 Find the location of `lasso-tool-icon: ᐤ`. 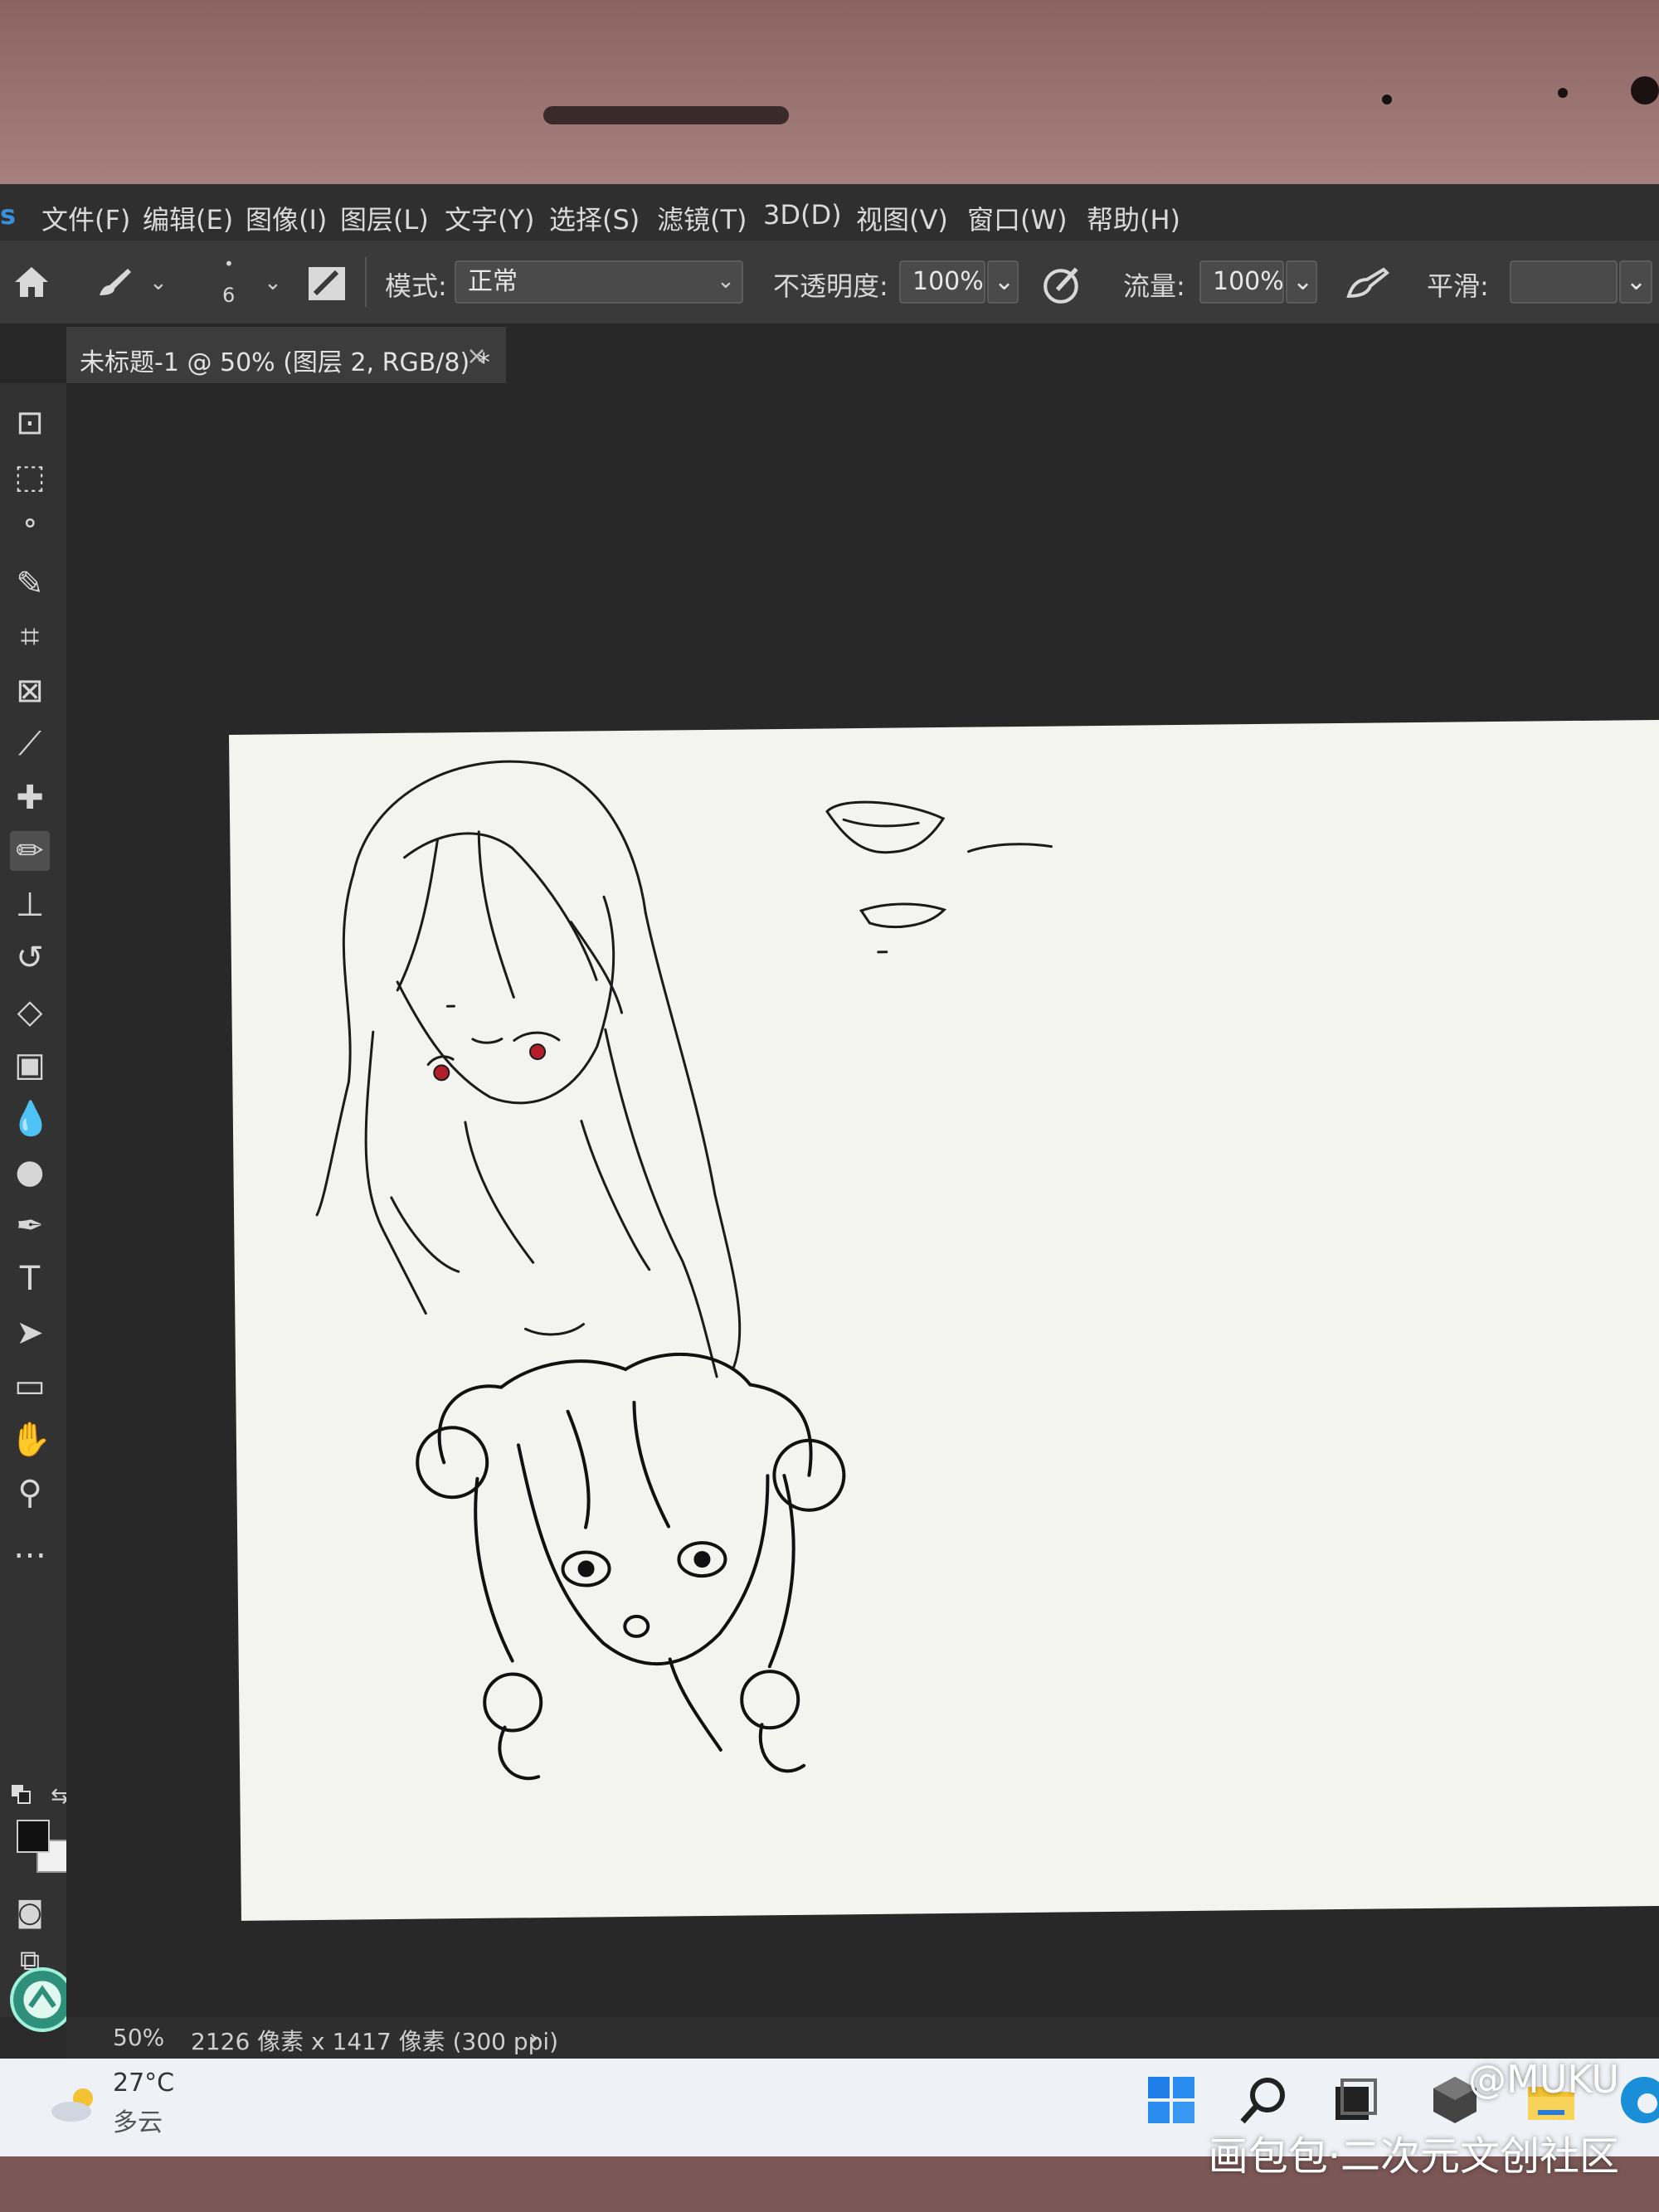

lasso-tool-icon: ᐤ is located at coordinates (30, 530).